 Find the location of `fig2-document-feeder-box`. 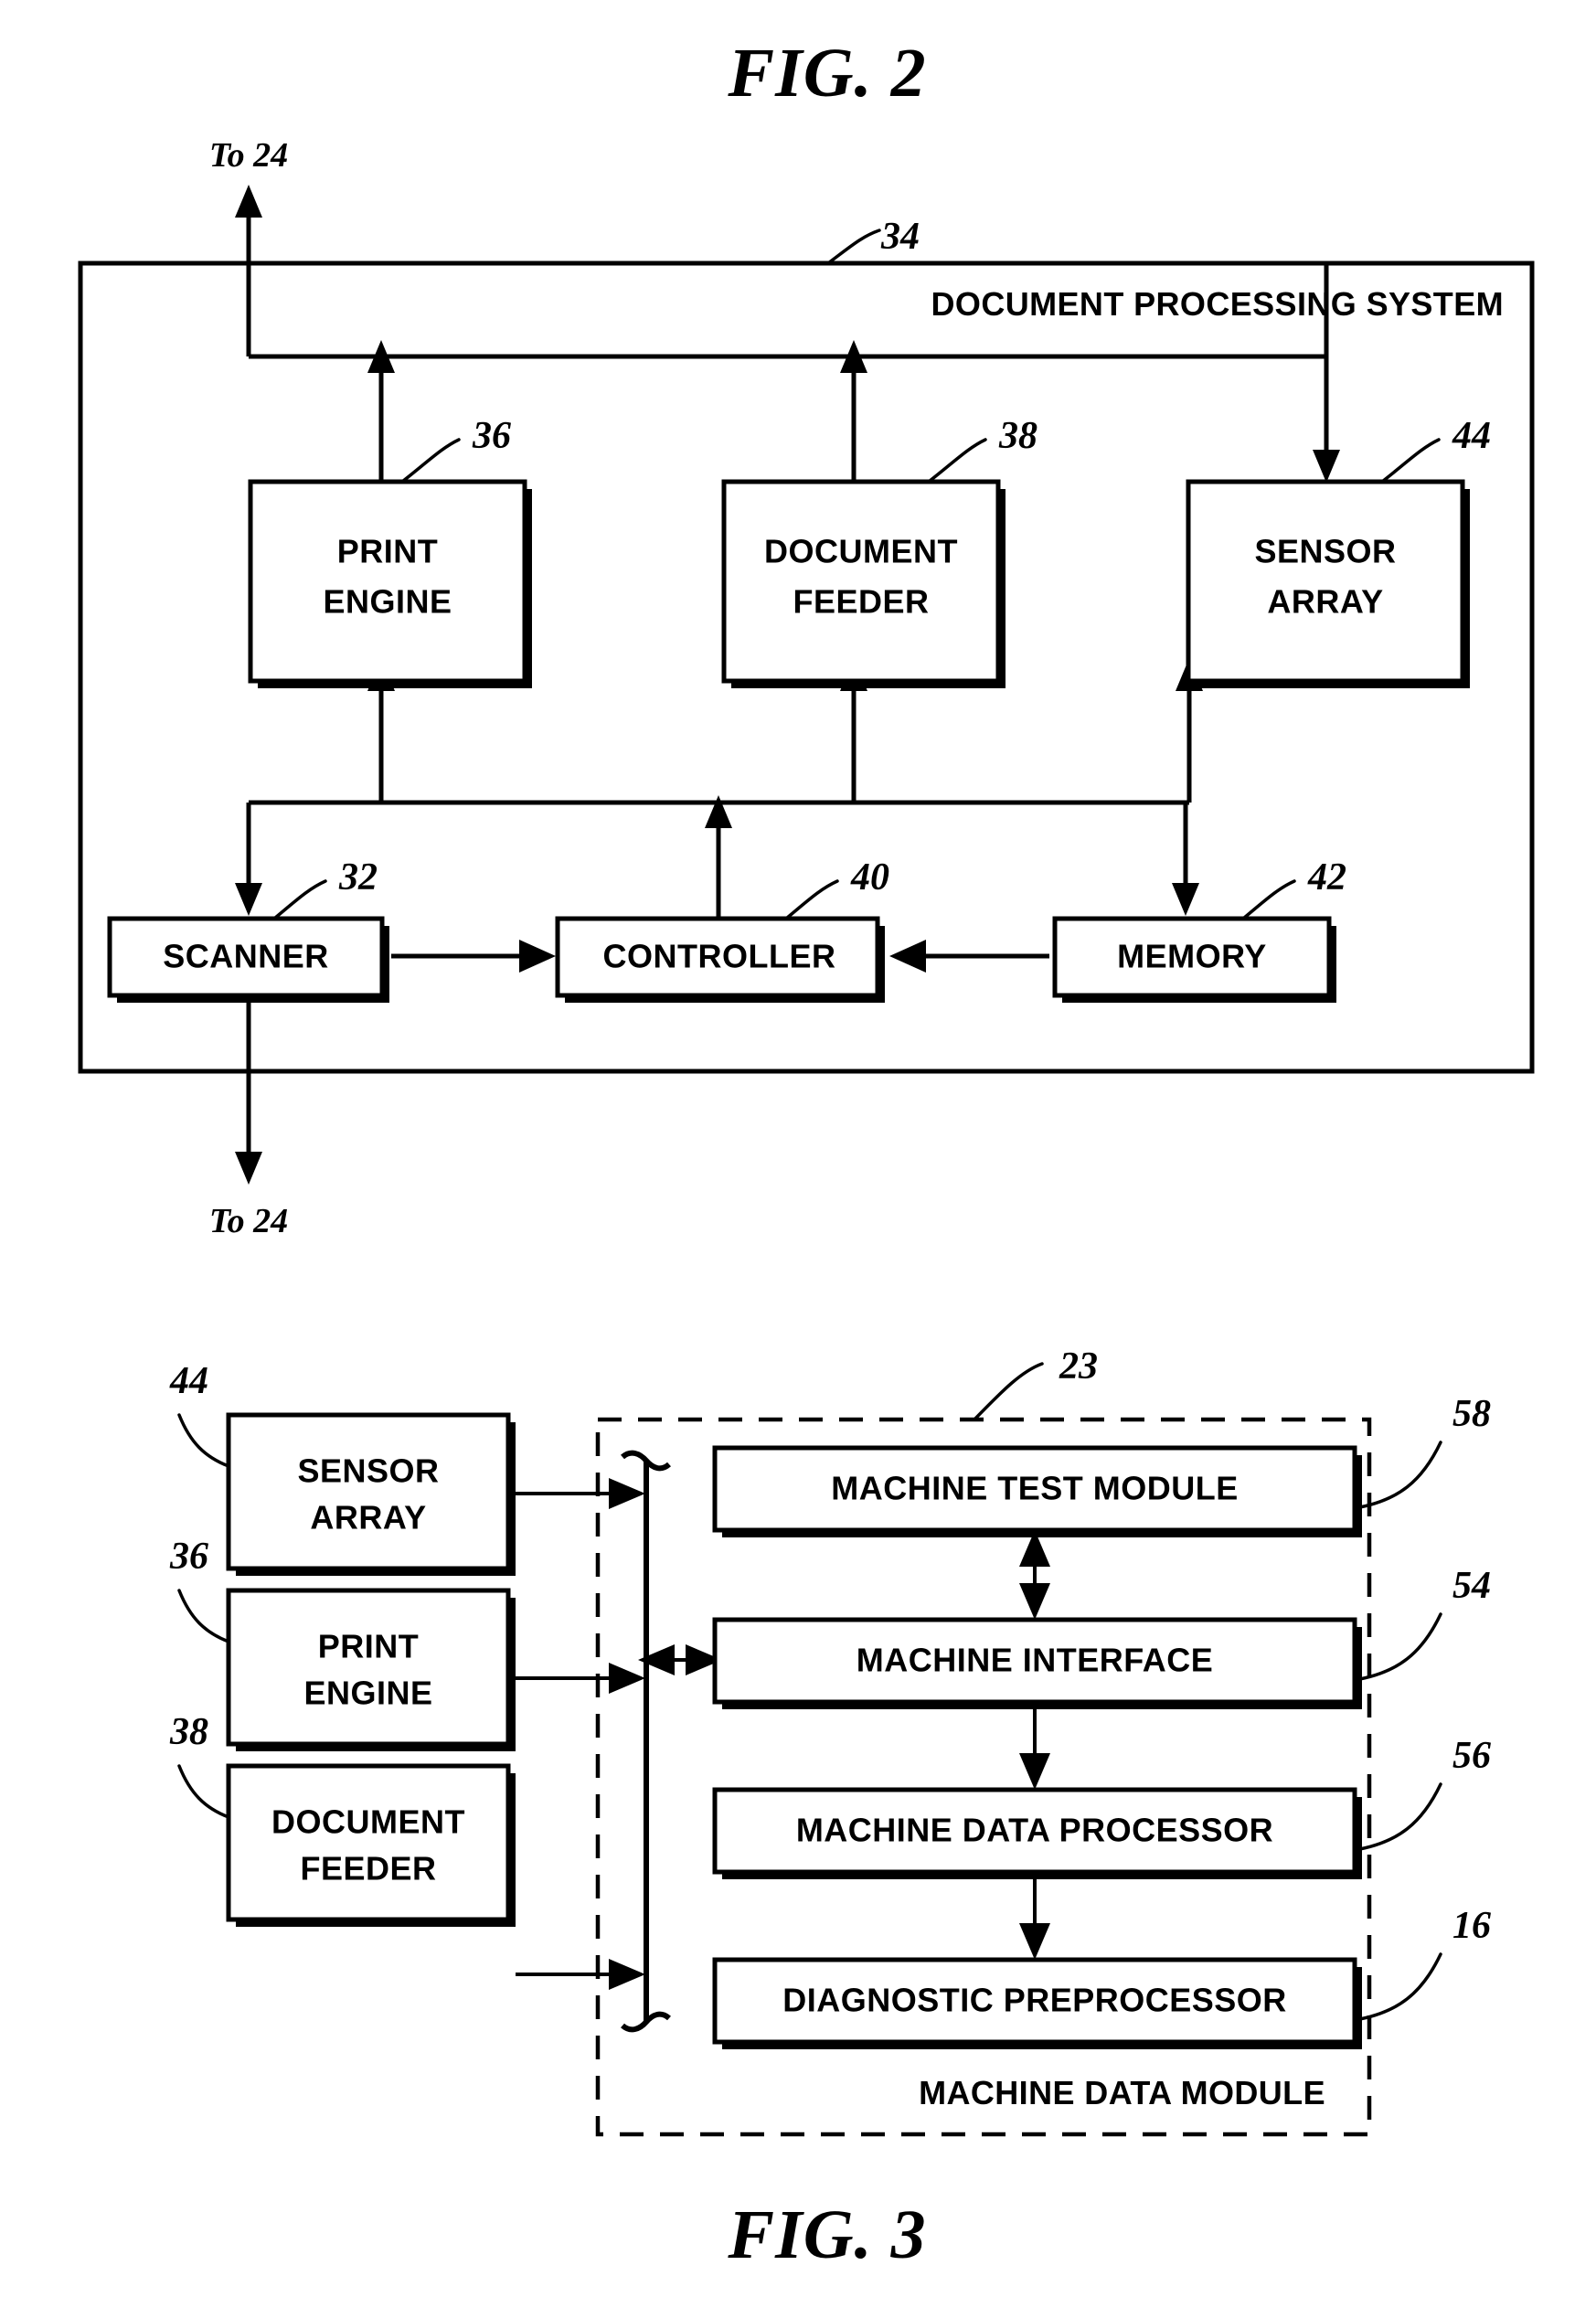

fig2-document-feeder-box is located at coordinates (861, 582).